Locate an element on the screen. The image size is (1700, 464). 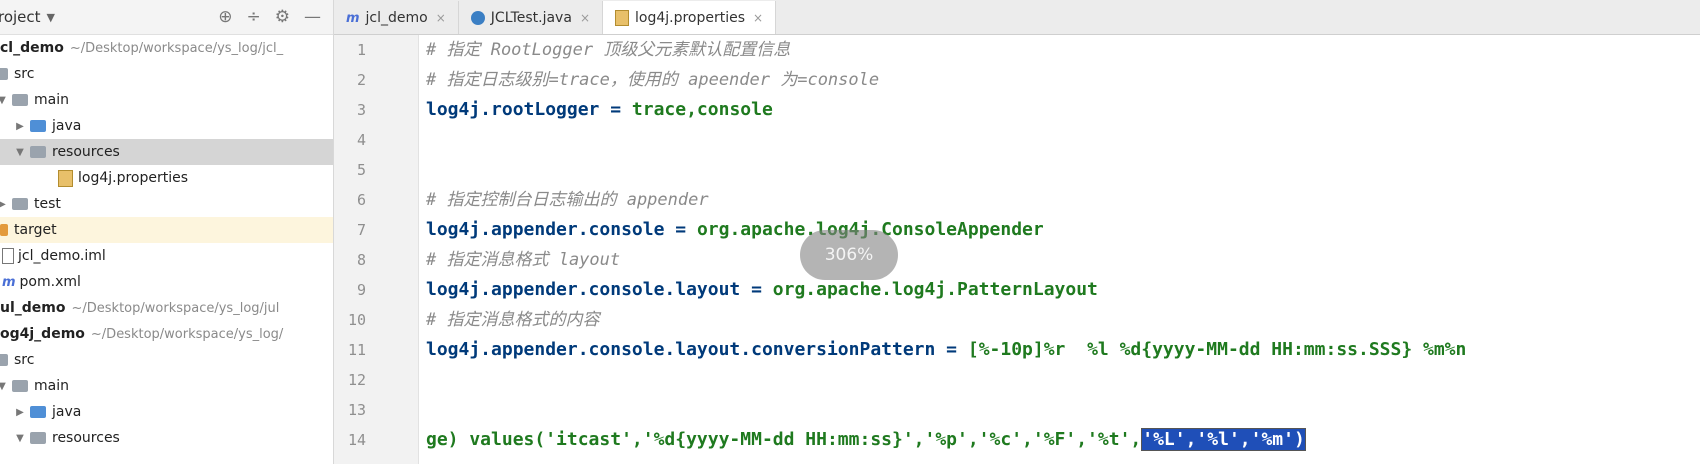
tree-item-label: pom.xml is located at coordinates (50, 282).